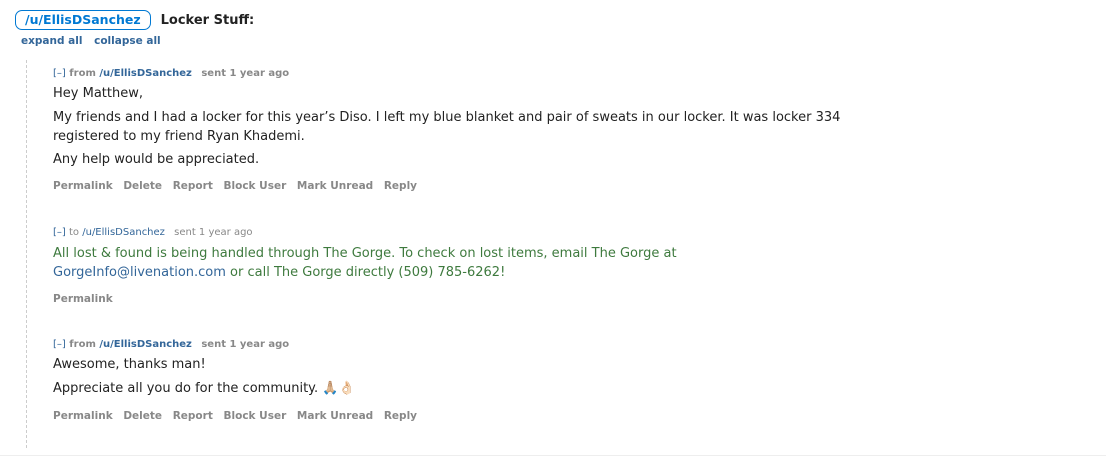 The width and height of the screenshot is (1106, 459). Describe the element at coordinates (51, 41) in the screenshot. I see `expand-all-link: expand all` at that location.